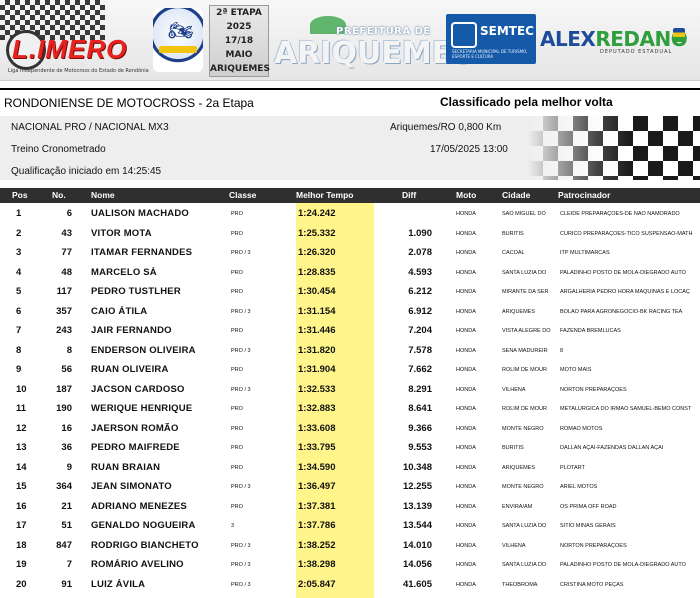  Describe the element at coordinates (621, 311) in the screenshot. I see `cell-sponsor: BOLÃO PARA AGRONEGÓCIO-BK RACING TEA` at that location.